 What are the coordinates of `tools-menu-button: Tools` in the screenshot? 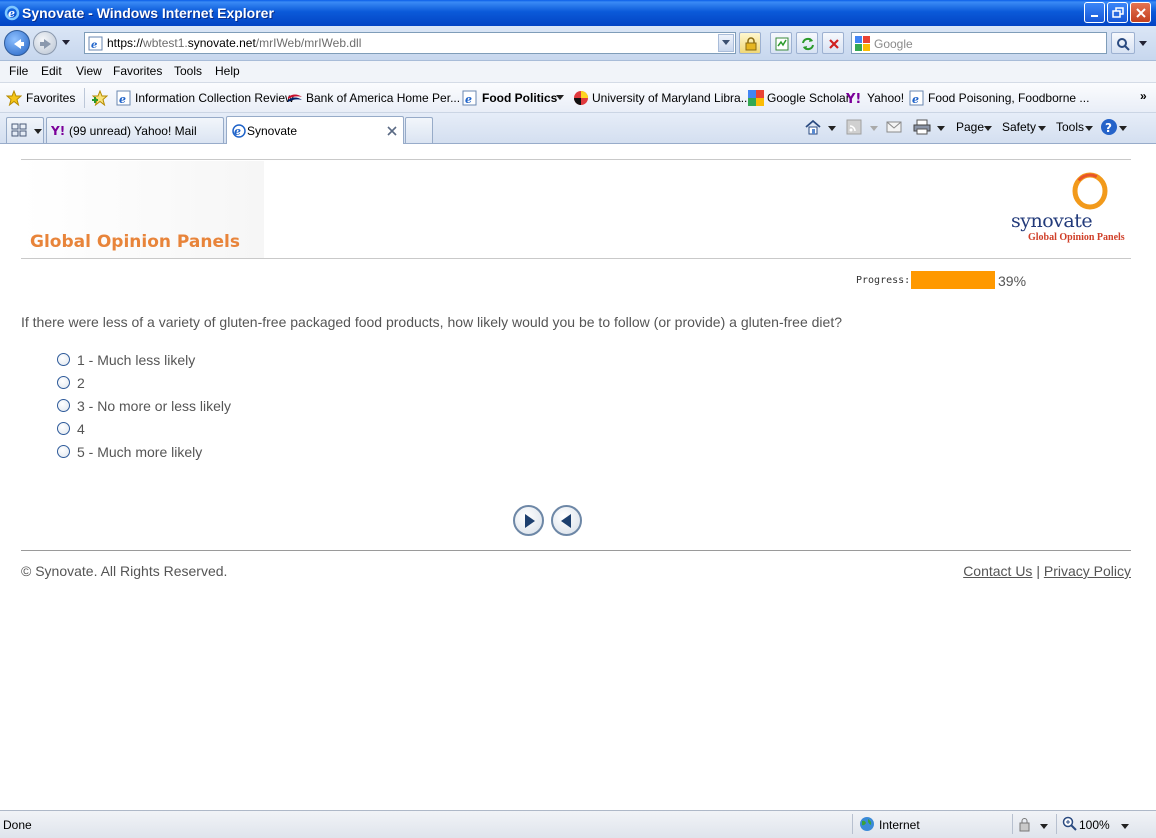 It's located at (1070, 127).